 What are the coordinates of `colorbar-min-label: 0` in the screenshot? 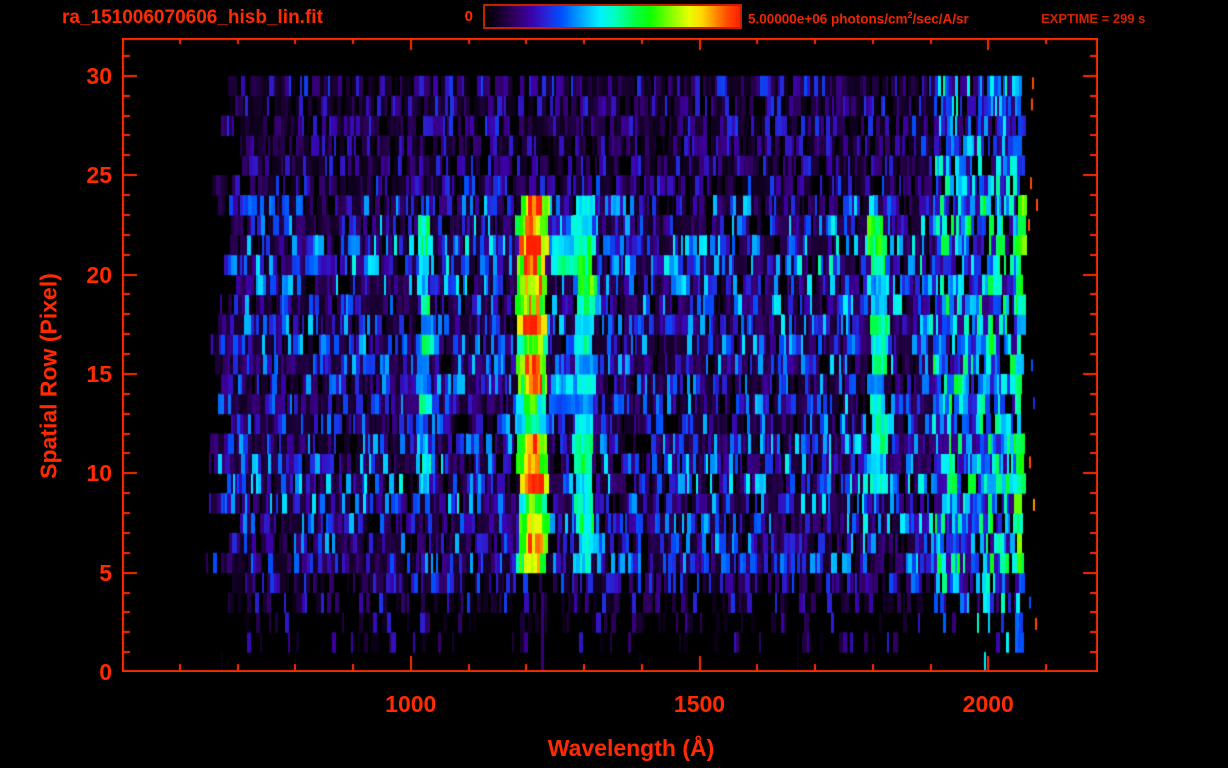 It's located at (468, 16).